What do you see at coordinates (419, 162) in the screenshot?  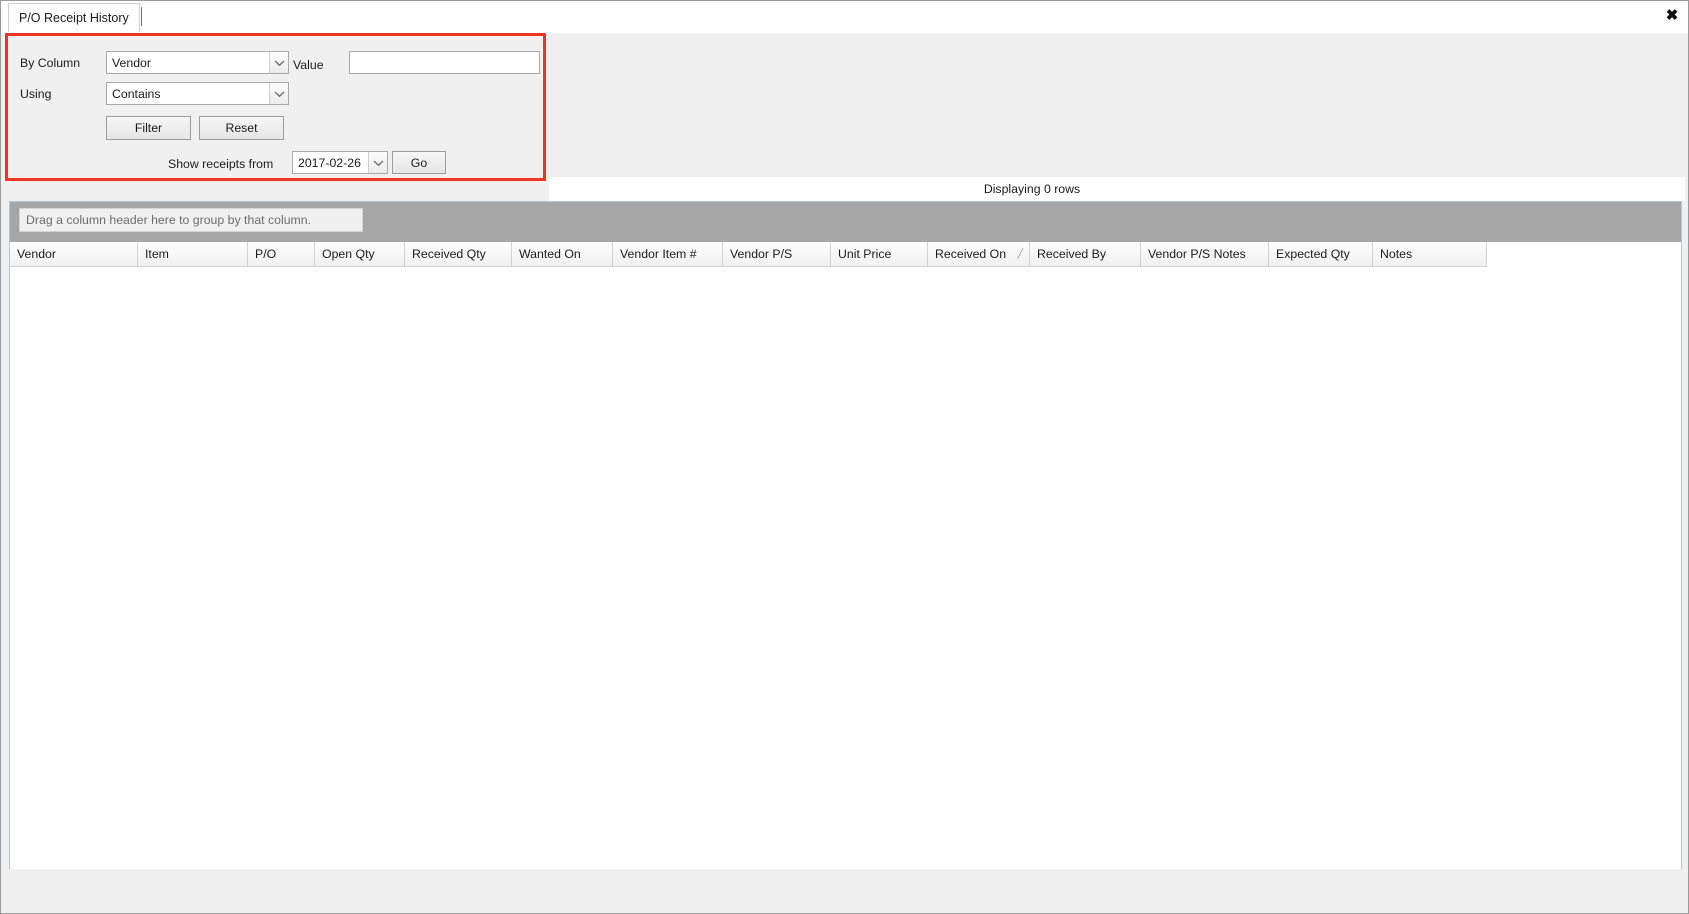 I see `go-button: Go` at bounding box center [419, 162].